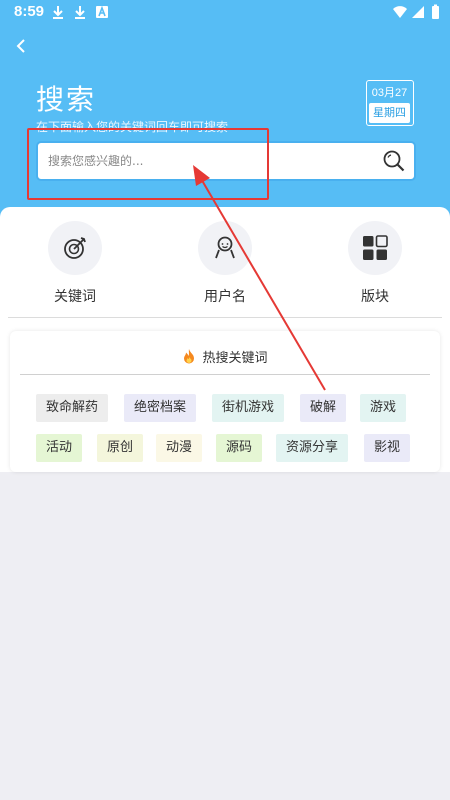 This screenshot has height=800, width=450. What do you see at coordinates (120, 448) in the screenshot?
I see `hot-tag: 原创` at bounding box center [120, 448].